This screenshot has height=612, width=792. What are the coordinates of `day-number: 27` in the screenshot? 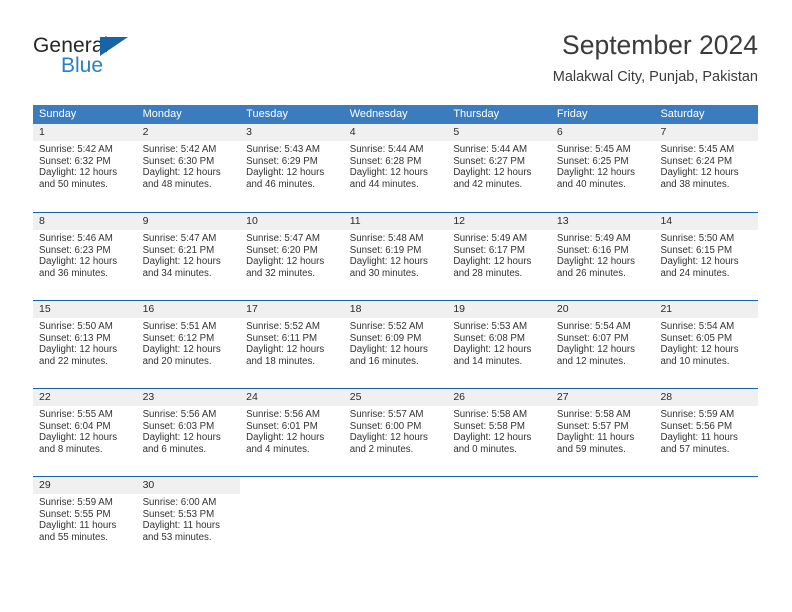 It's located at (562, 397).